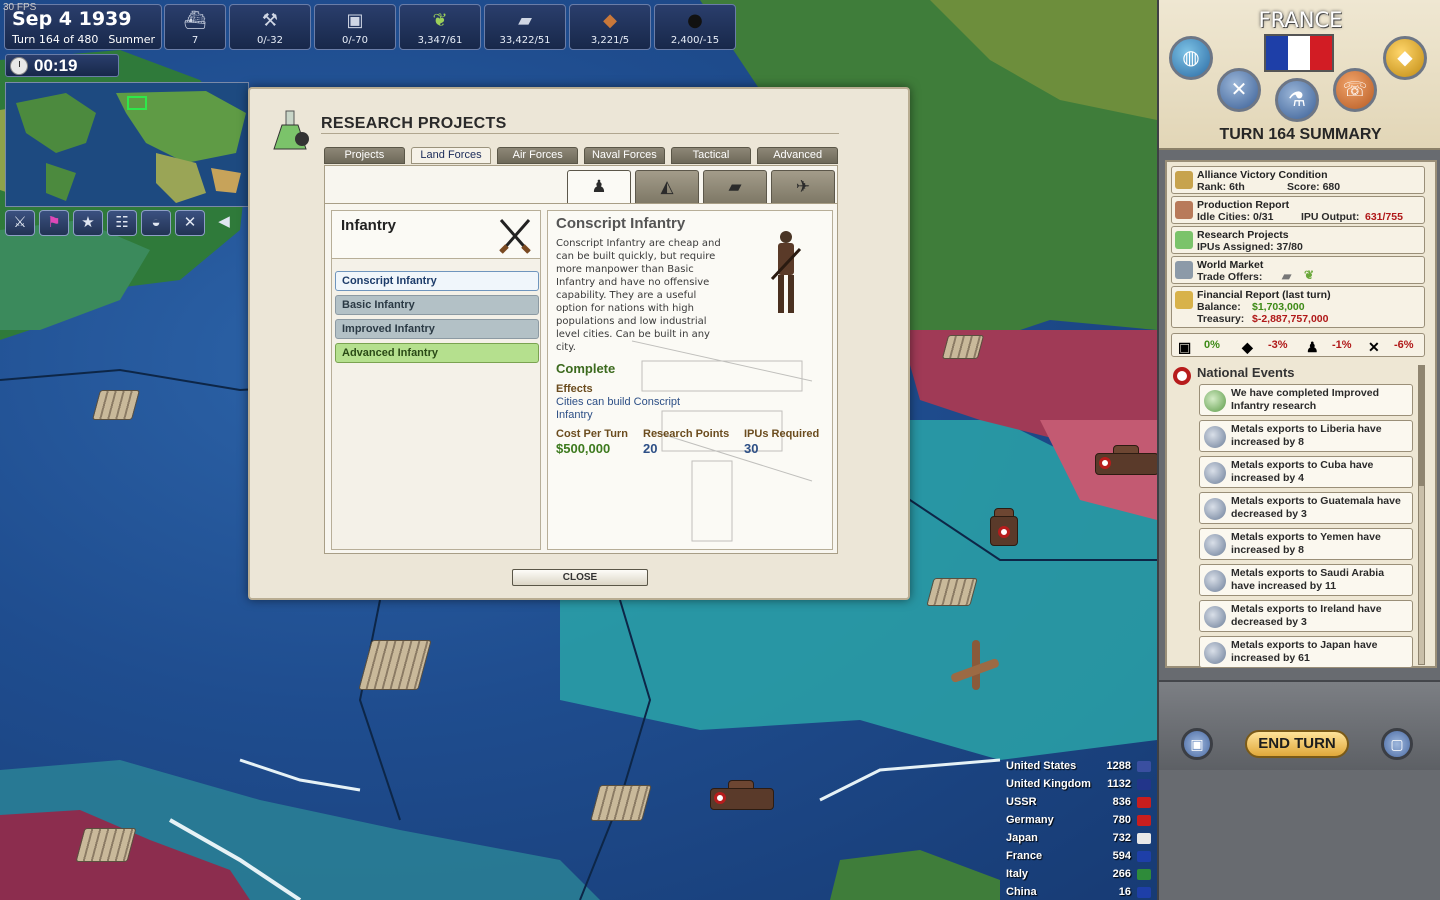 The image size is (1440, 900). Describe the element at coordinates (1330, 217) in the screenshot. I see `ipu-output-label: IPU Output:` at that location.